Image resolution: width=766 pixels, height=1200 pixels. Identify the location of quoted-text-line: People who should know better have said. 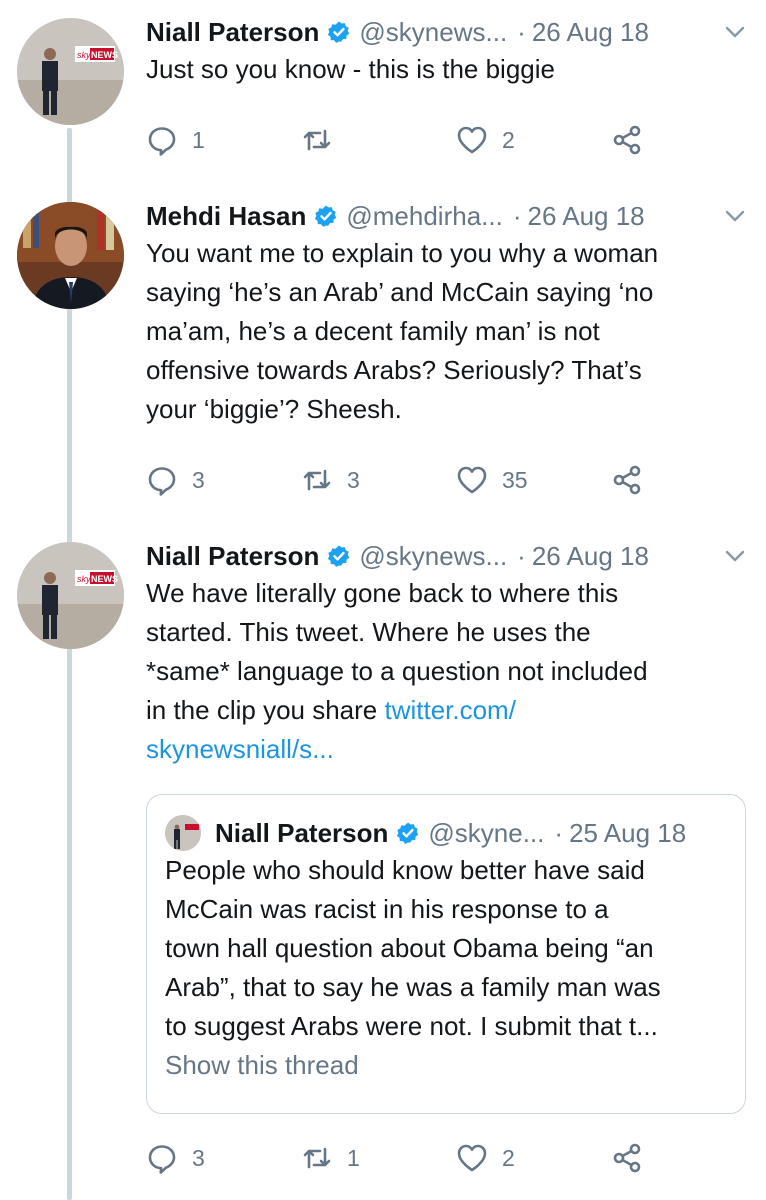
(405, 870).